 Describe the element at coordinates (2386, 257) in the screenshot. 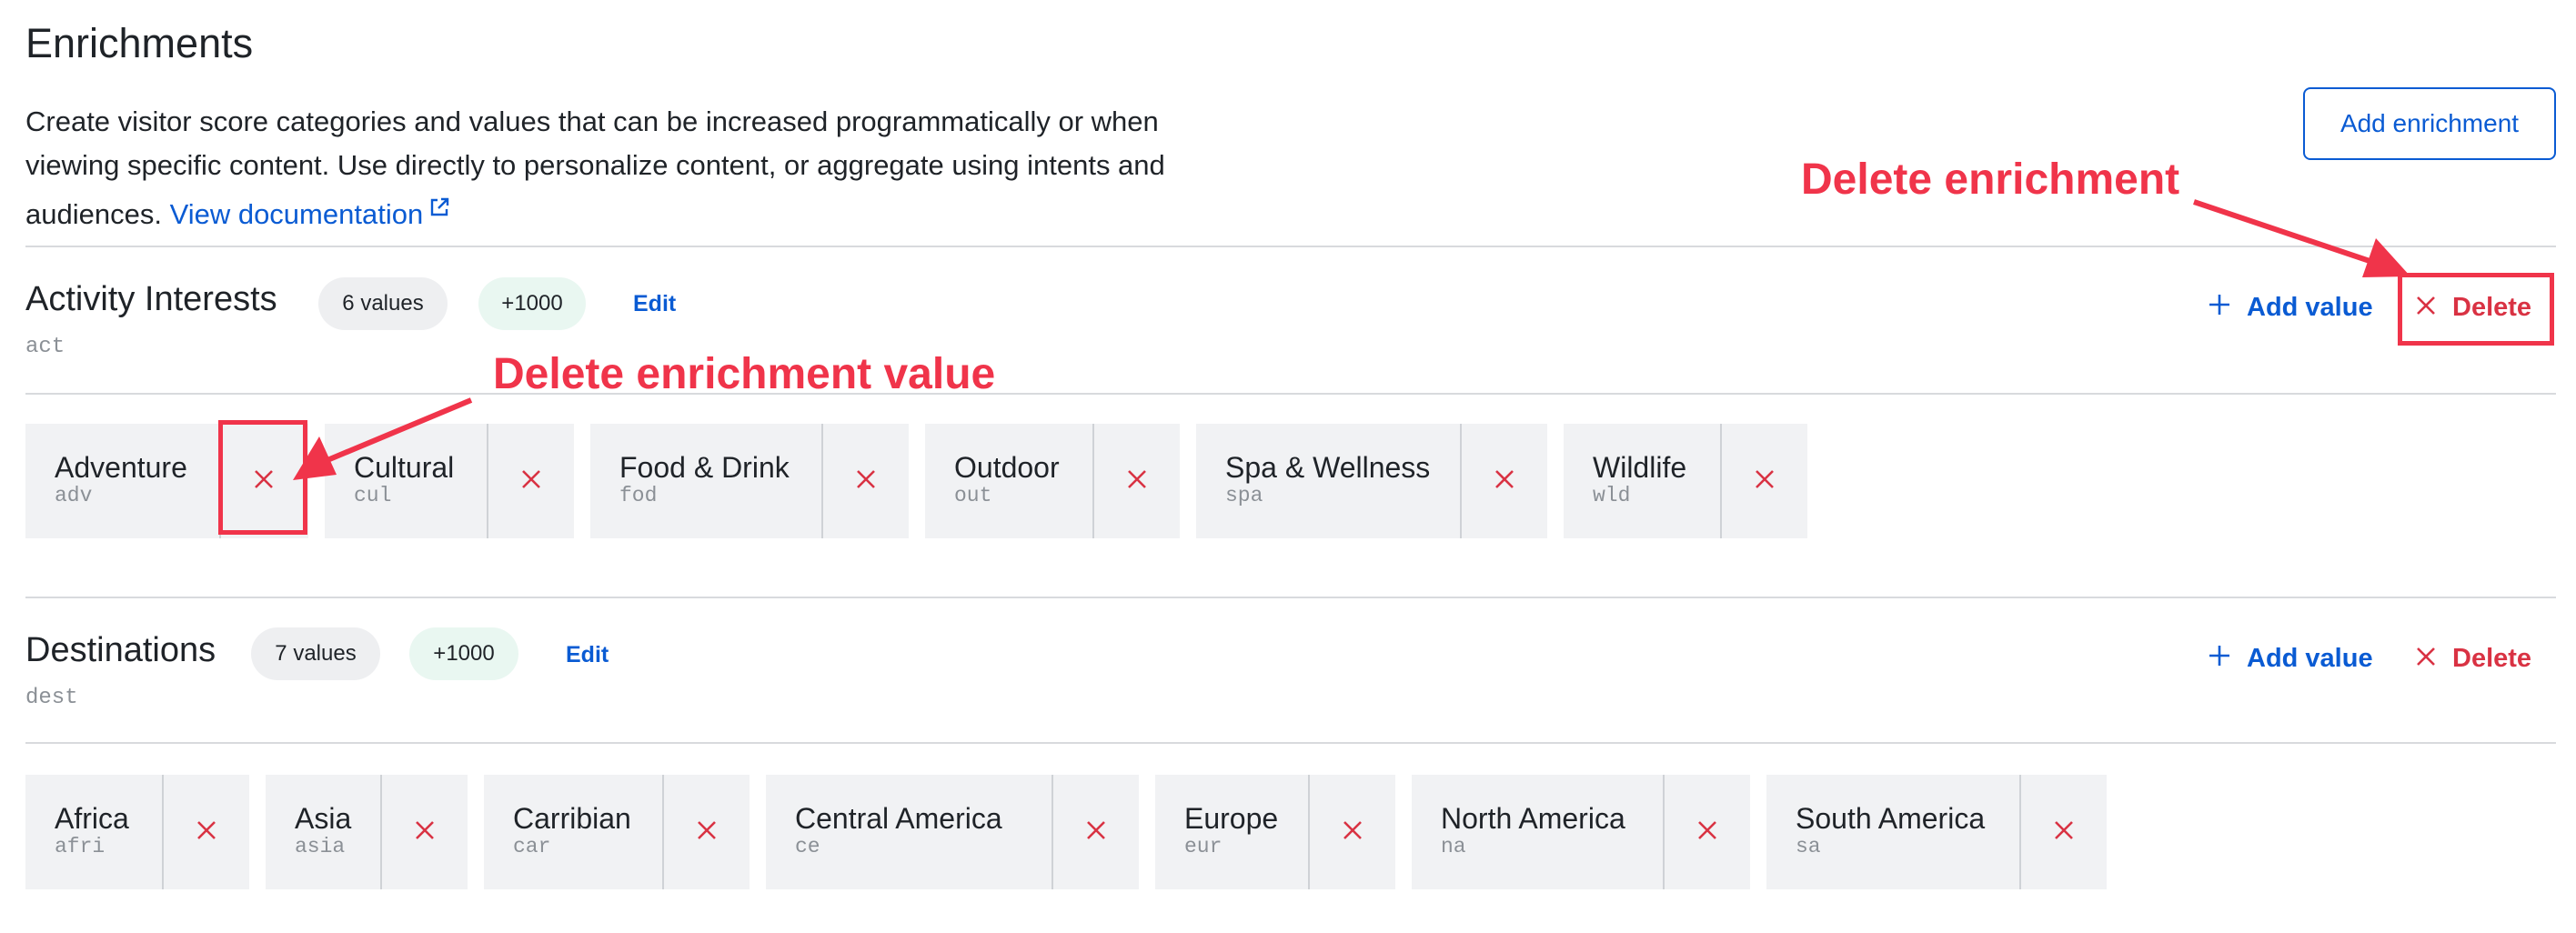

I see `arrowhead` at that location.